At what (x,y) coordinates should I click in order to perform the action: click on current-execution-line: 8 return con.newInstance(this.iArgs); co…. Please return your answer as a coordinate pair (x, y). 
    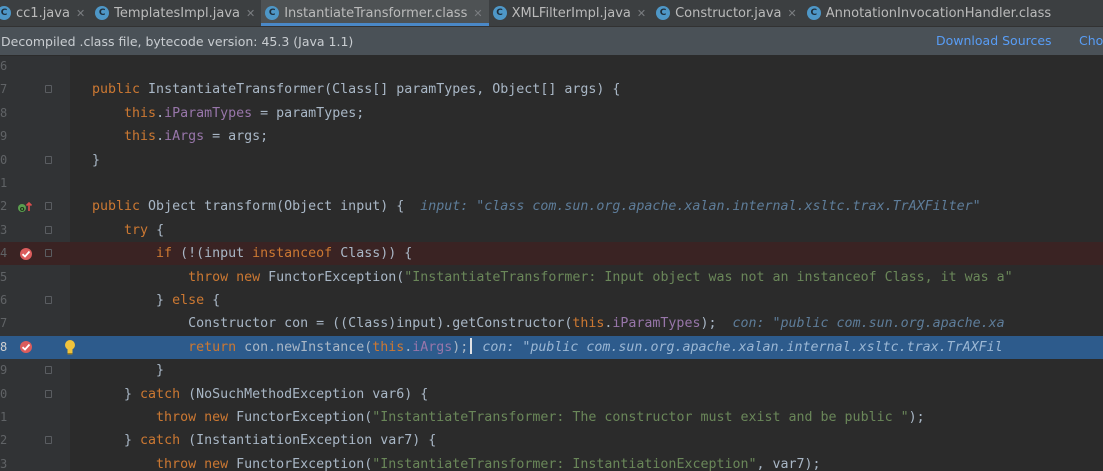
    Looking at the image, I should click on (551, 347).